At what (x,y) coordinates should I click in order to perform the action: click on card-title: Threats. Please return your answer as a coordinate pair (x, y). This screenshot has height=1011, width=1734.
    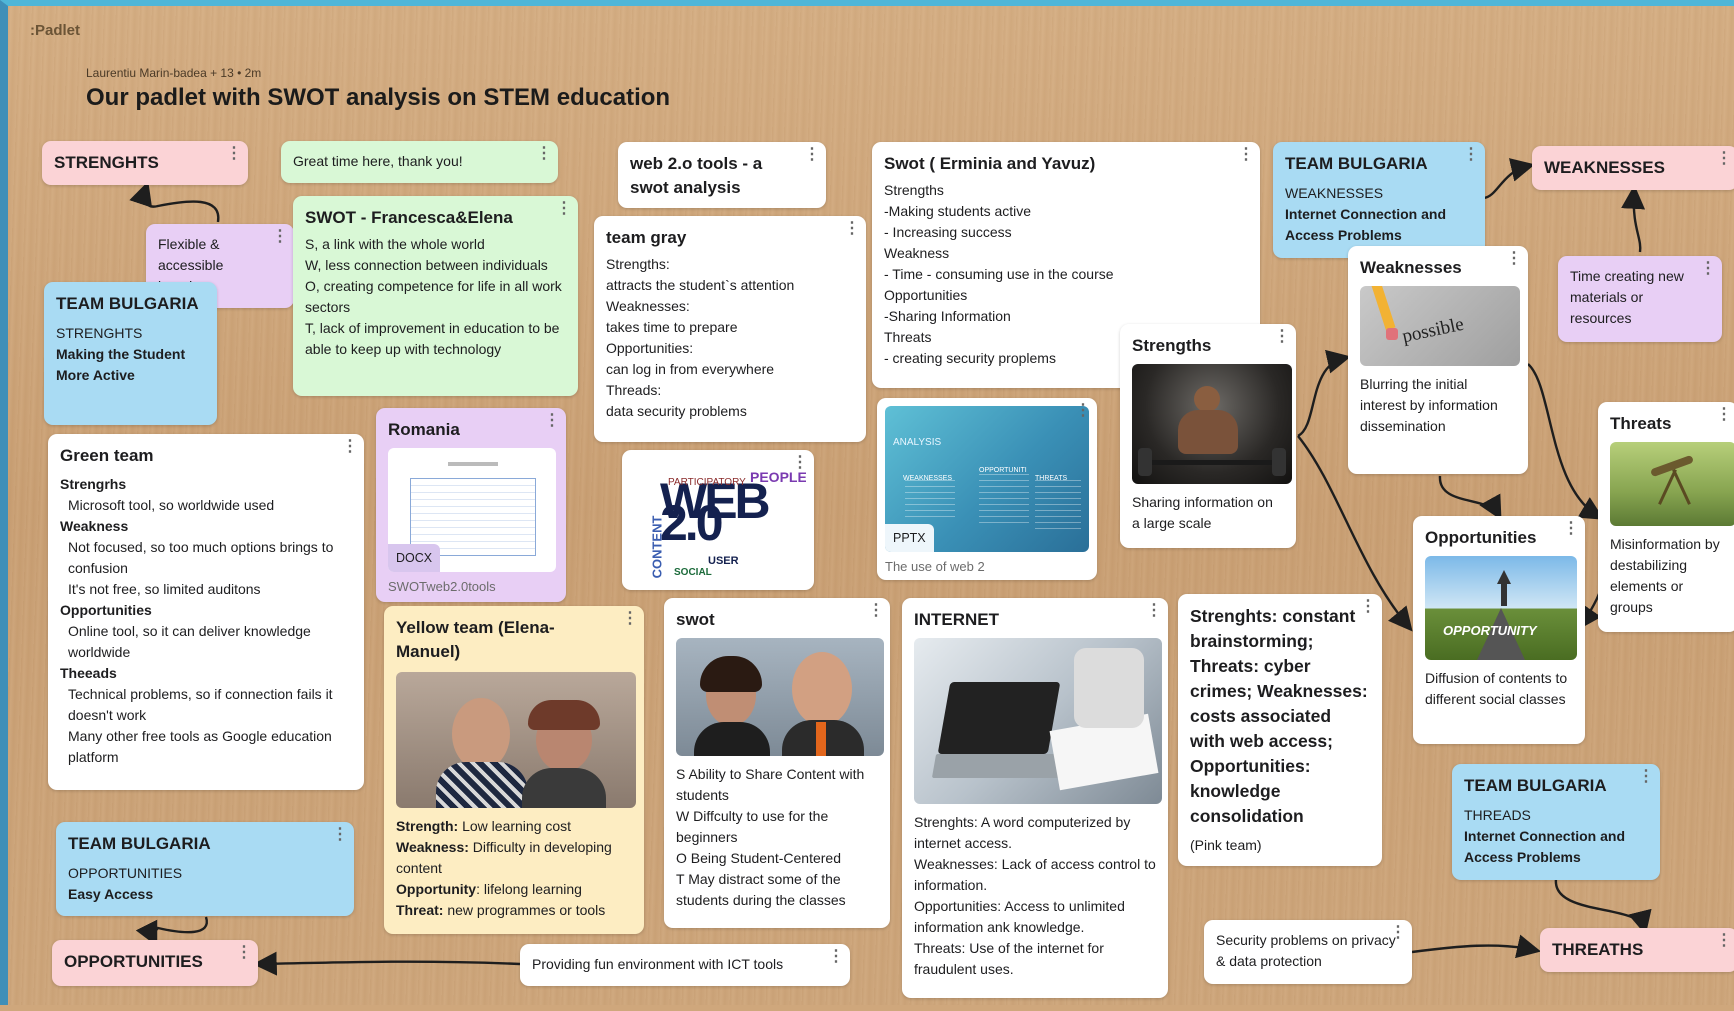
    Looking at the image, I should click on (1641, 423).